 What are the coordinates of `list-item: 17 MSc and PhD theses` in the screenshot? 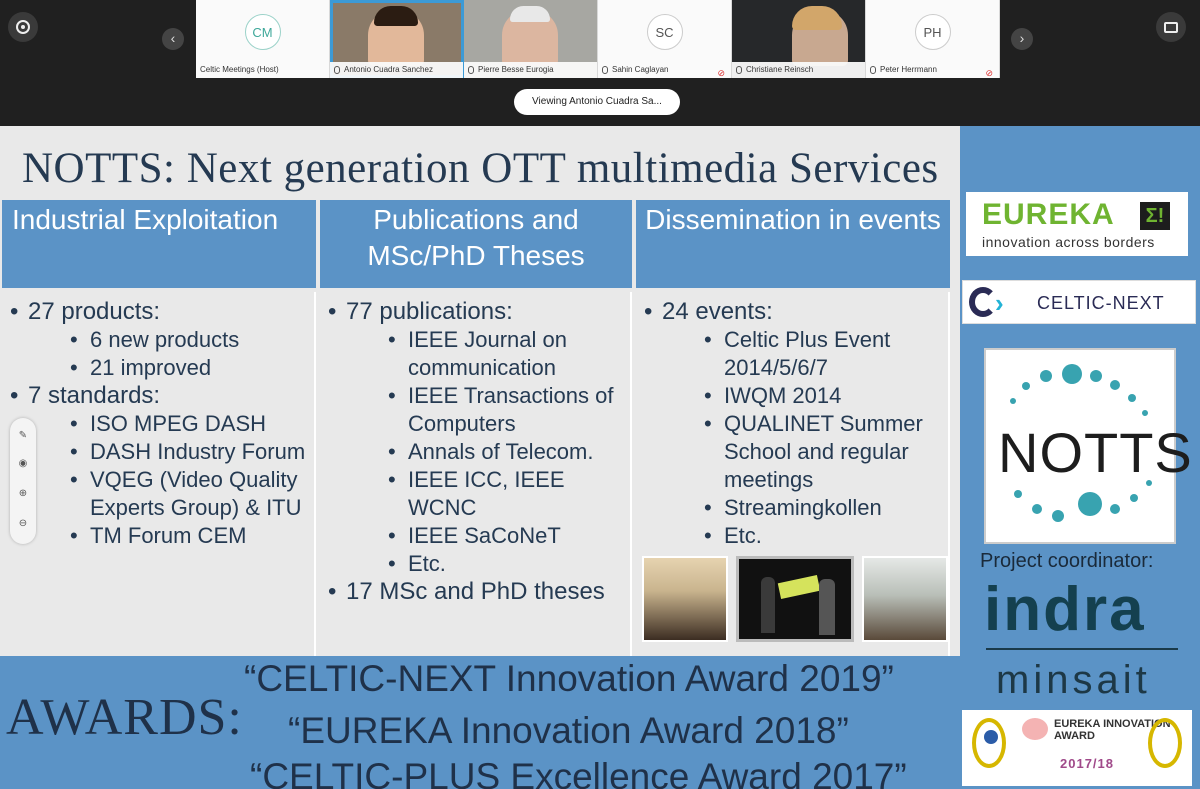 It's located at (479, 592).